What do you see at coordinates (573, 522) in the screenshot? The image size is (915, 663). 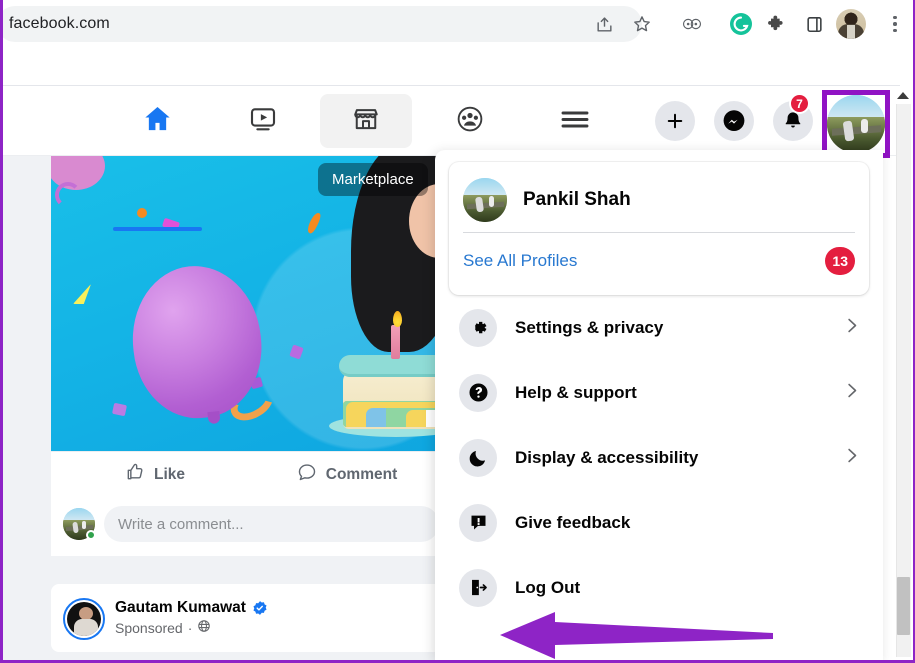 I see `menu-item-label: Give feedback` at bounding box center [573, 522].